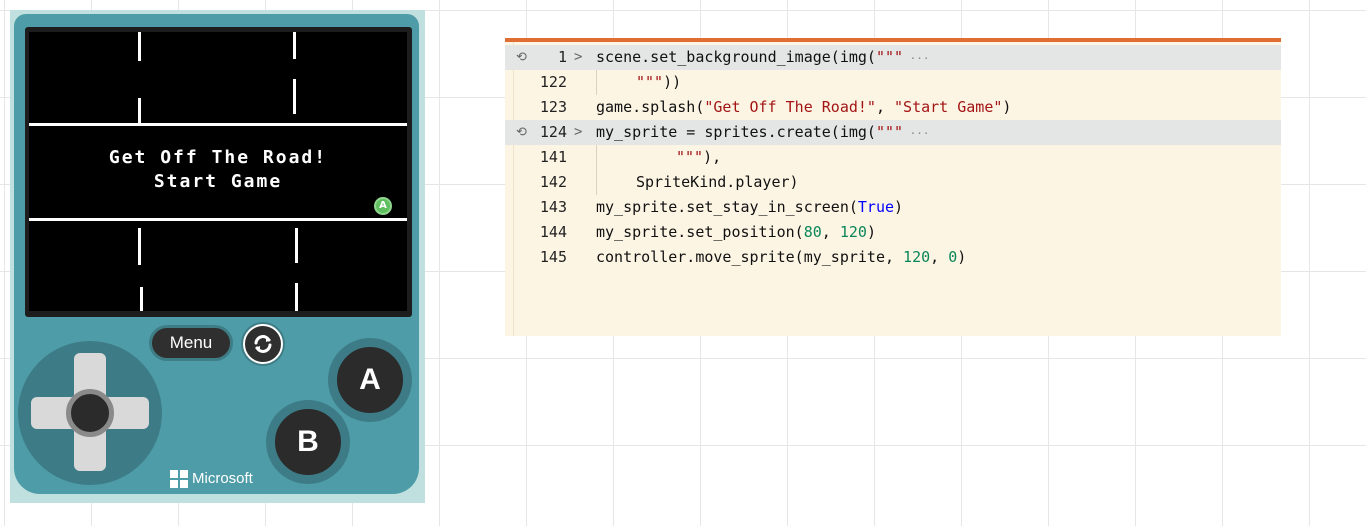 The width and height of the screenshot is (1366, 526). What do you see at coordinates (763, 57) in the screenshot?
I see `code-text: scene.set_background_image(img(""" ···` at bounding box center [763, 57].